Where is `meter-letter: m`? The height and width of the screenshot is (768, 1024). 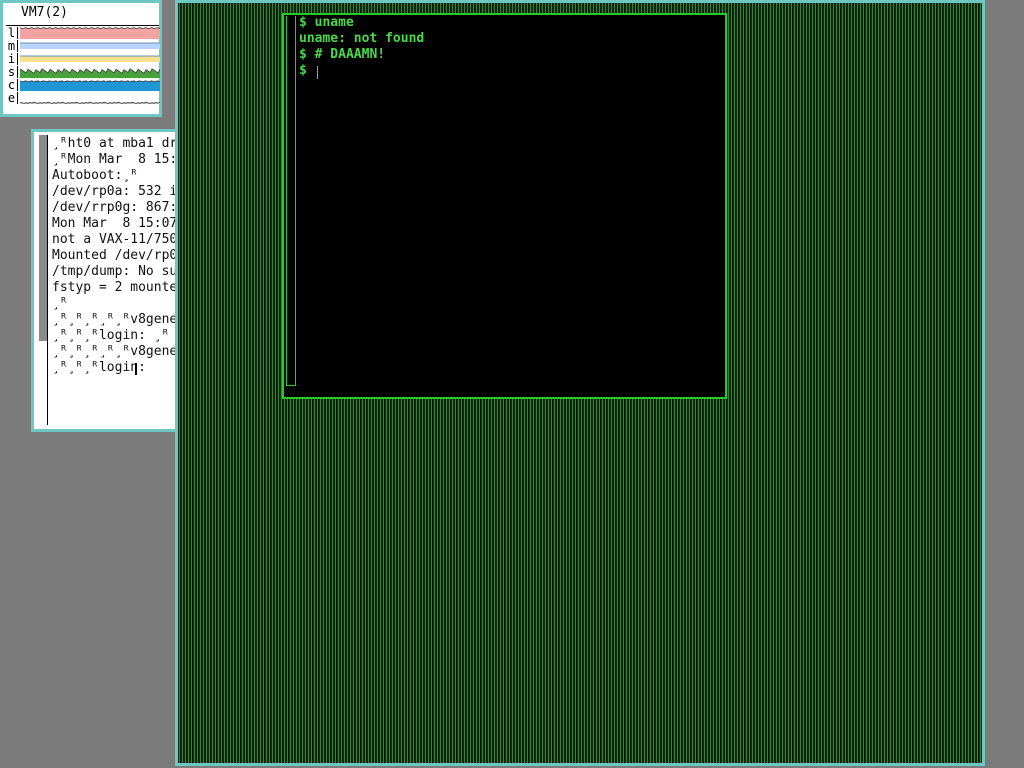
meter-letter: m is located at coordinates (12, 46).